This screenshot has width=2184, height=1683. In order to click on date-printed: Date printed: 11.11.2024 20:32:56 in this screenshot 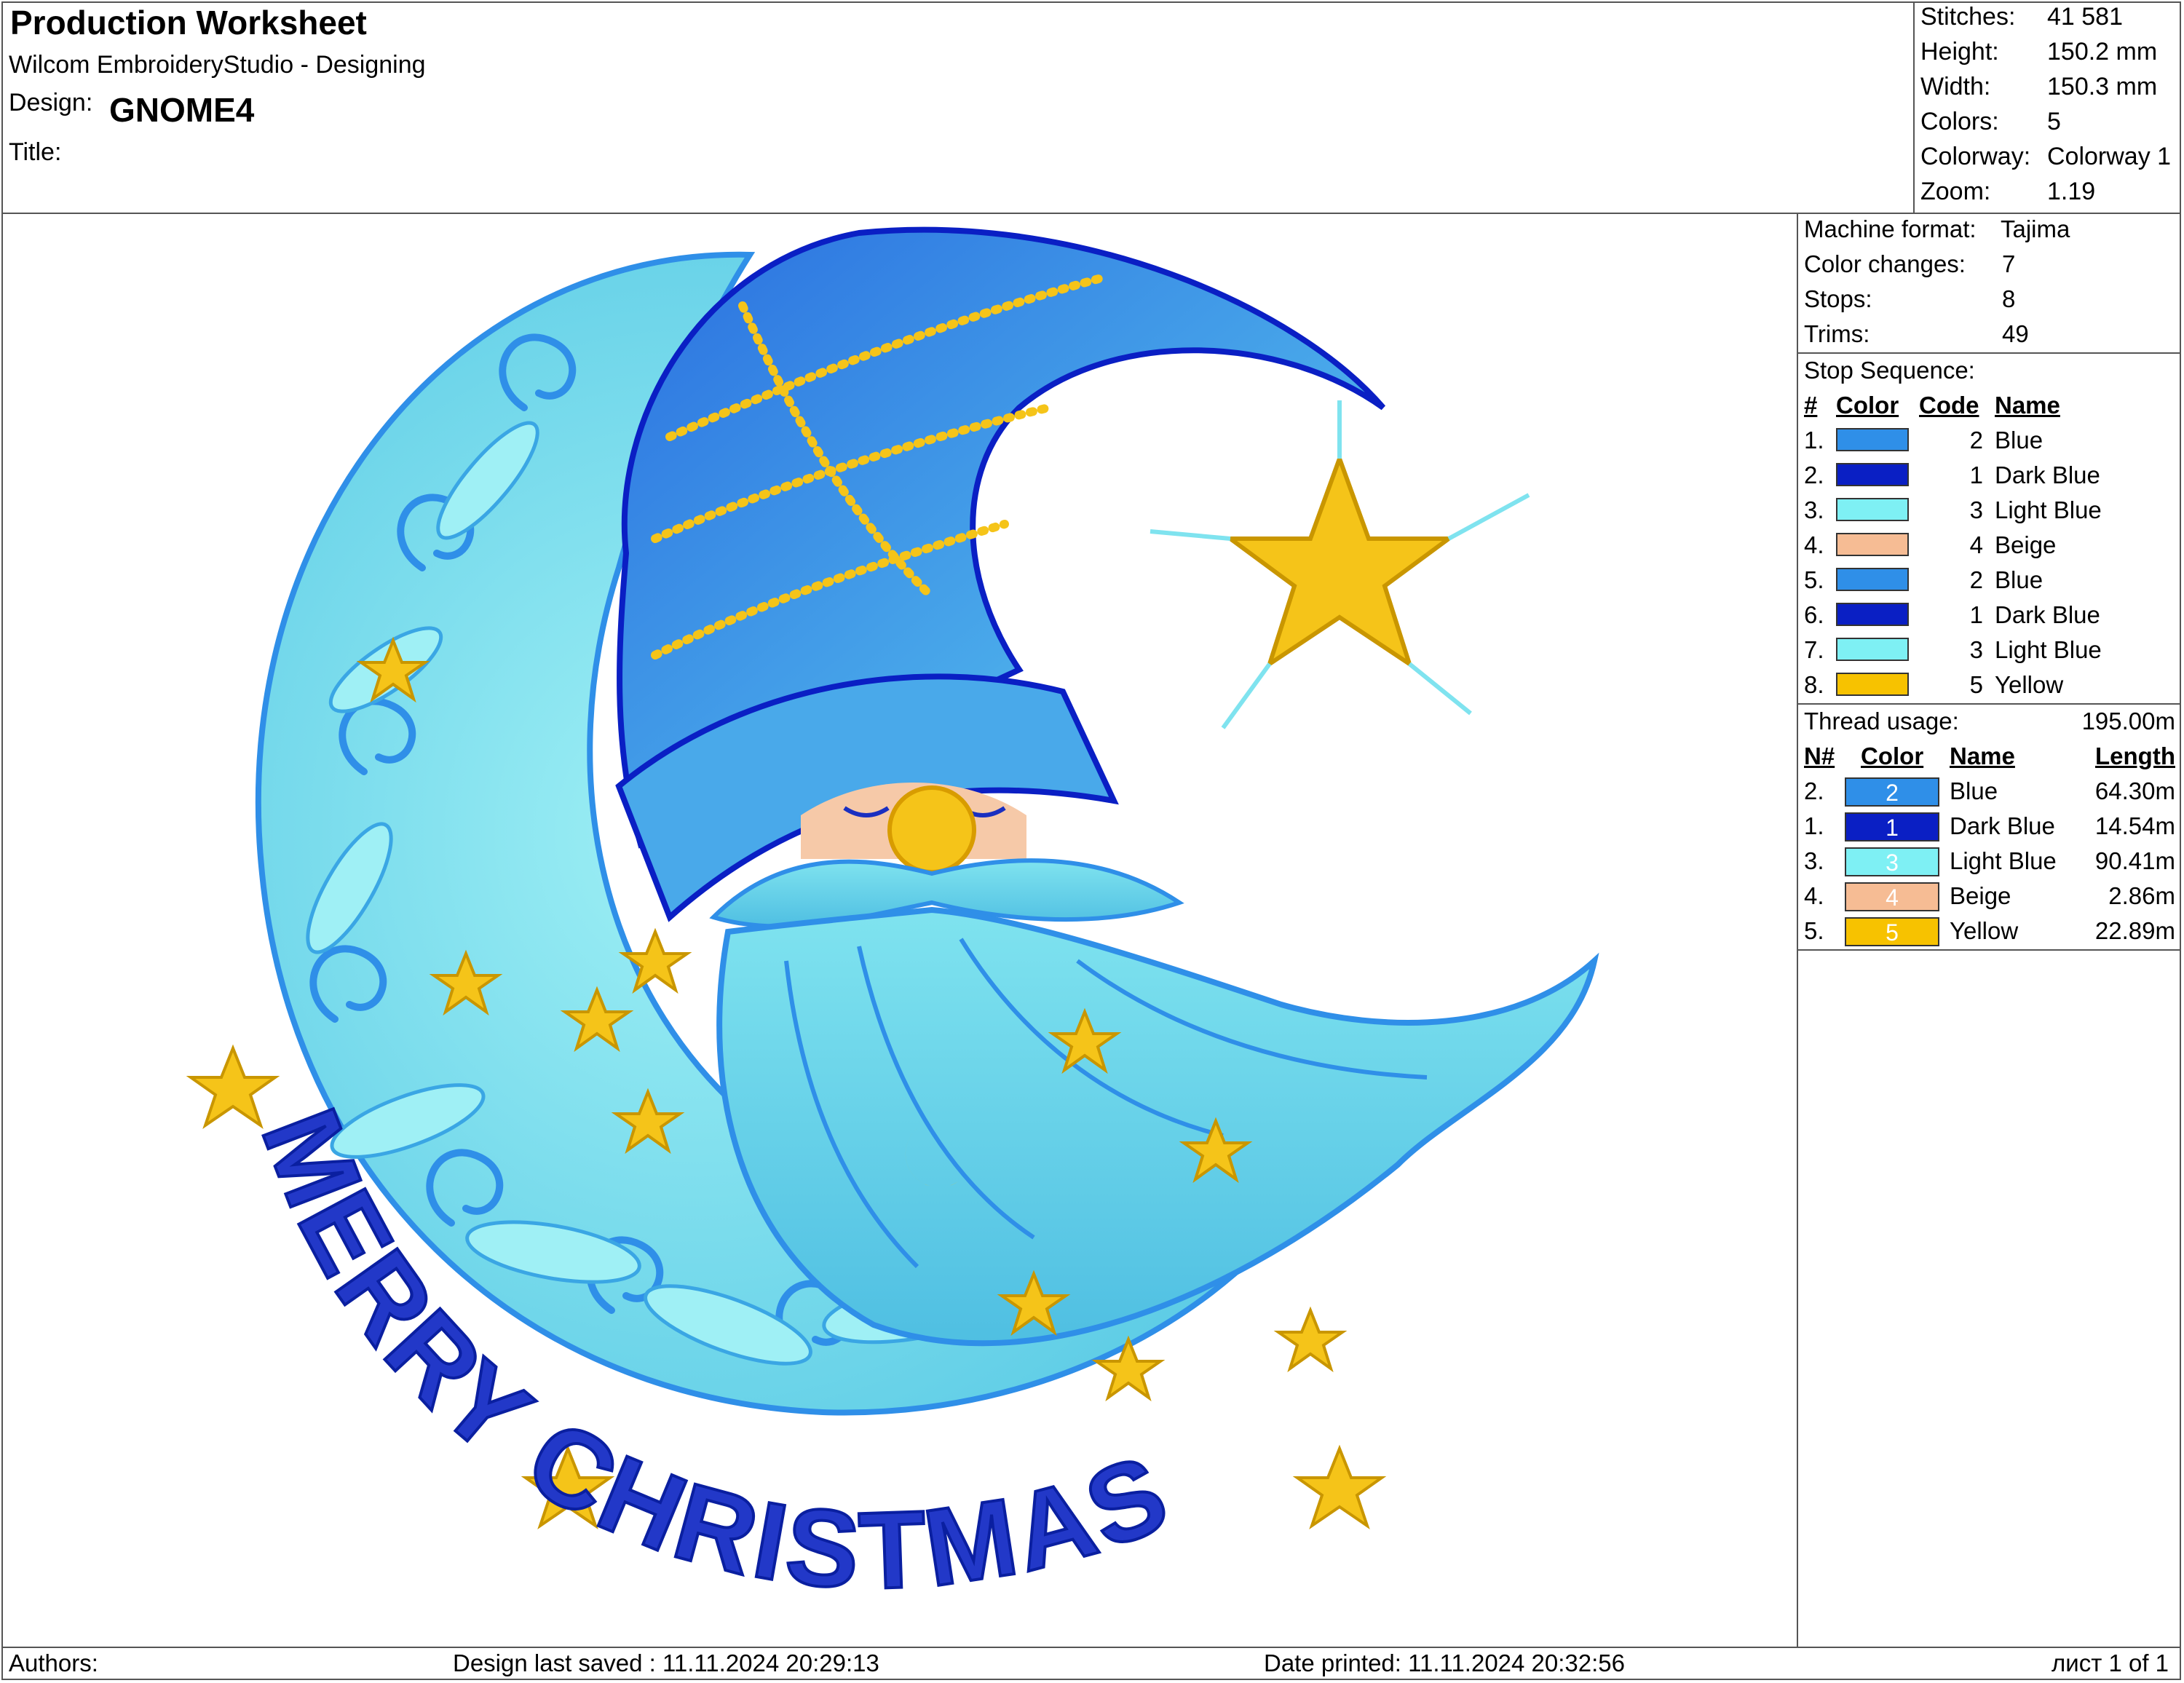, I will do `click(1444, 1663)`.